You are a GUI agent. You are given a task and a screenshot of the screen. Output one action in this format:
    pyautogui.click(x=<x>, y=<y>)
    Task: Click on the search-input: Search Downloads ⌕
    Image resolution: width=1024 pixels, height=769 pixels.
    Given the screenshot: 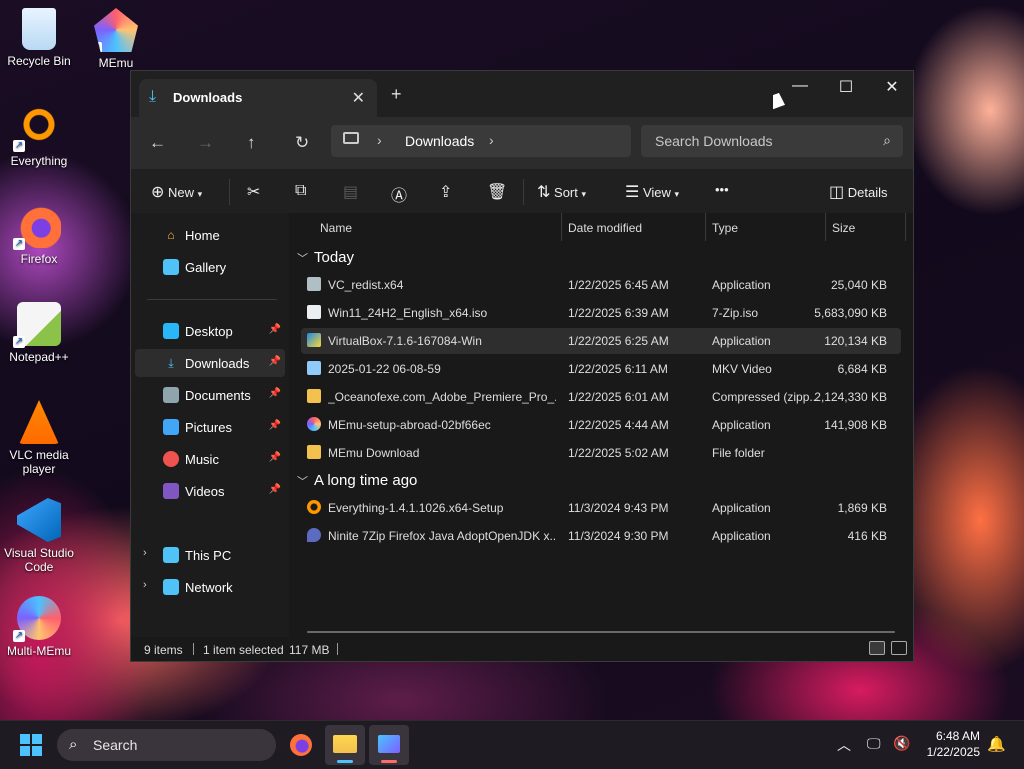 What is the action you would take?
    pyautogui.click(x=772, y=141)
    